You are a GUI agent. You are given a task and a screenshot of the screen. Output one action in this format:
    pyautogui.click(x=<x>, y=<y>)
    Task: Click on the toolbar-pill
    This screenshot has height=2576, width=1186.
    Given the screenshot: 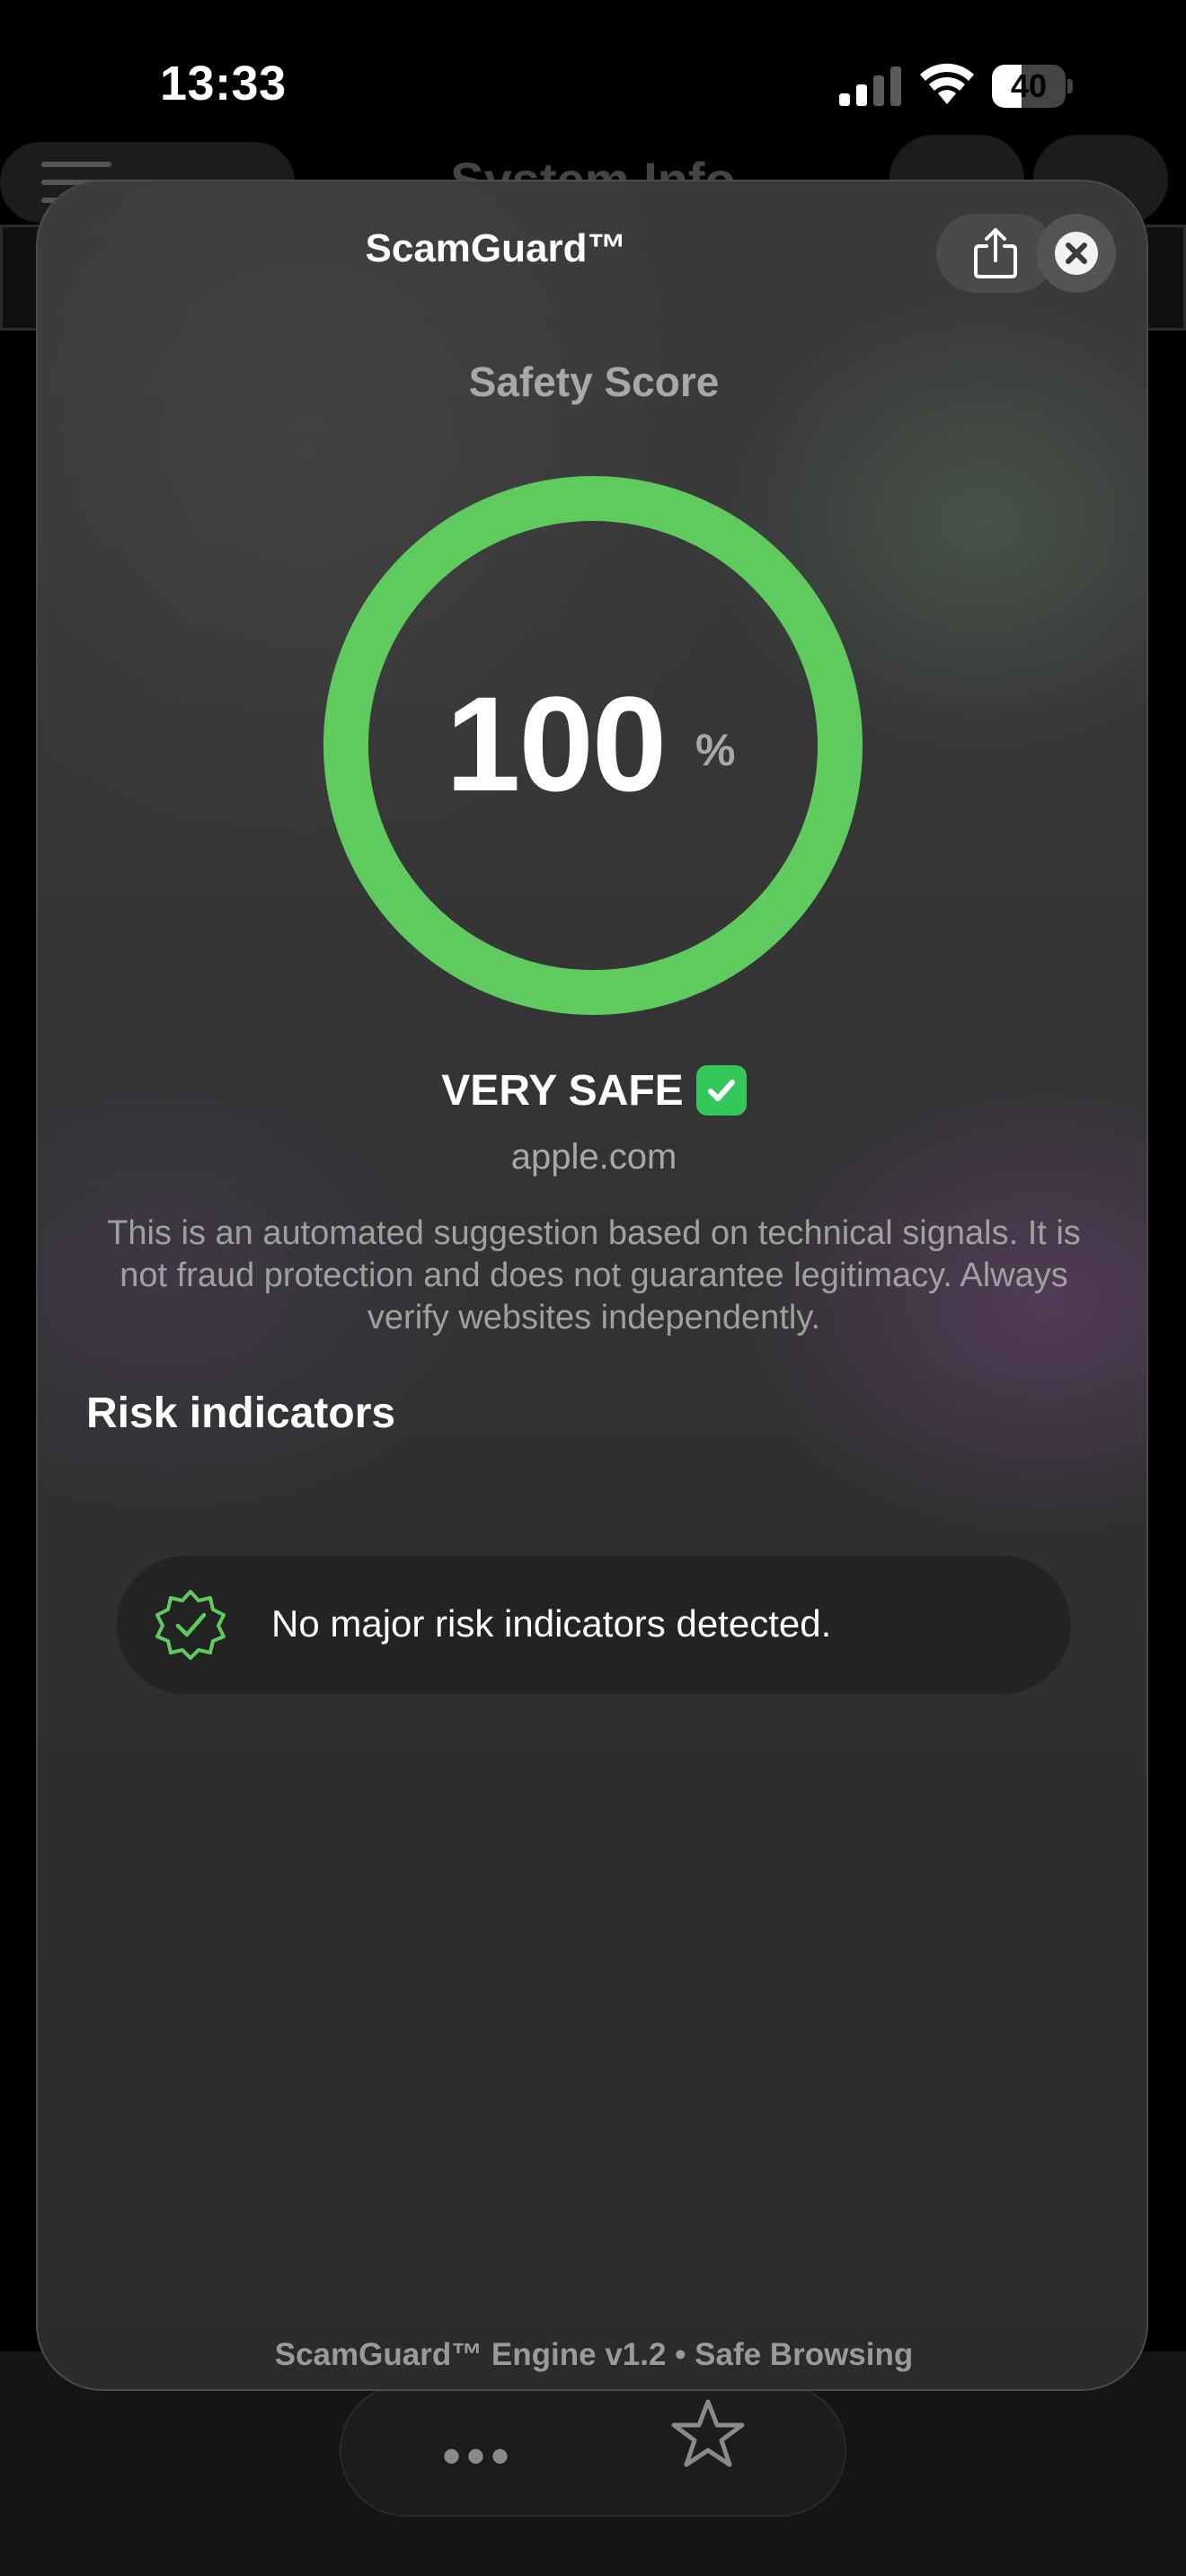 What is the action you would take?
    pyautogui.click(x=593, y=2450)
    